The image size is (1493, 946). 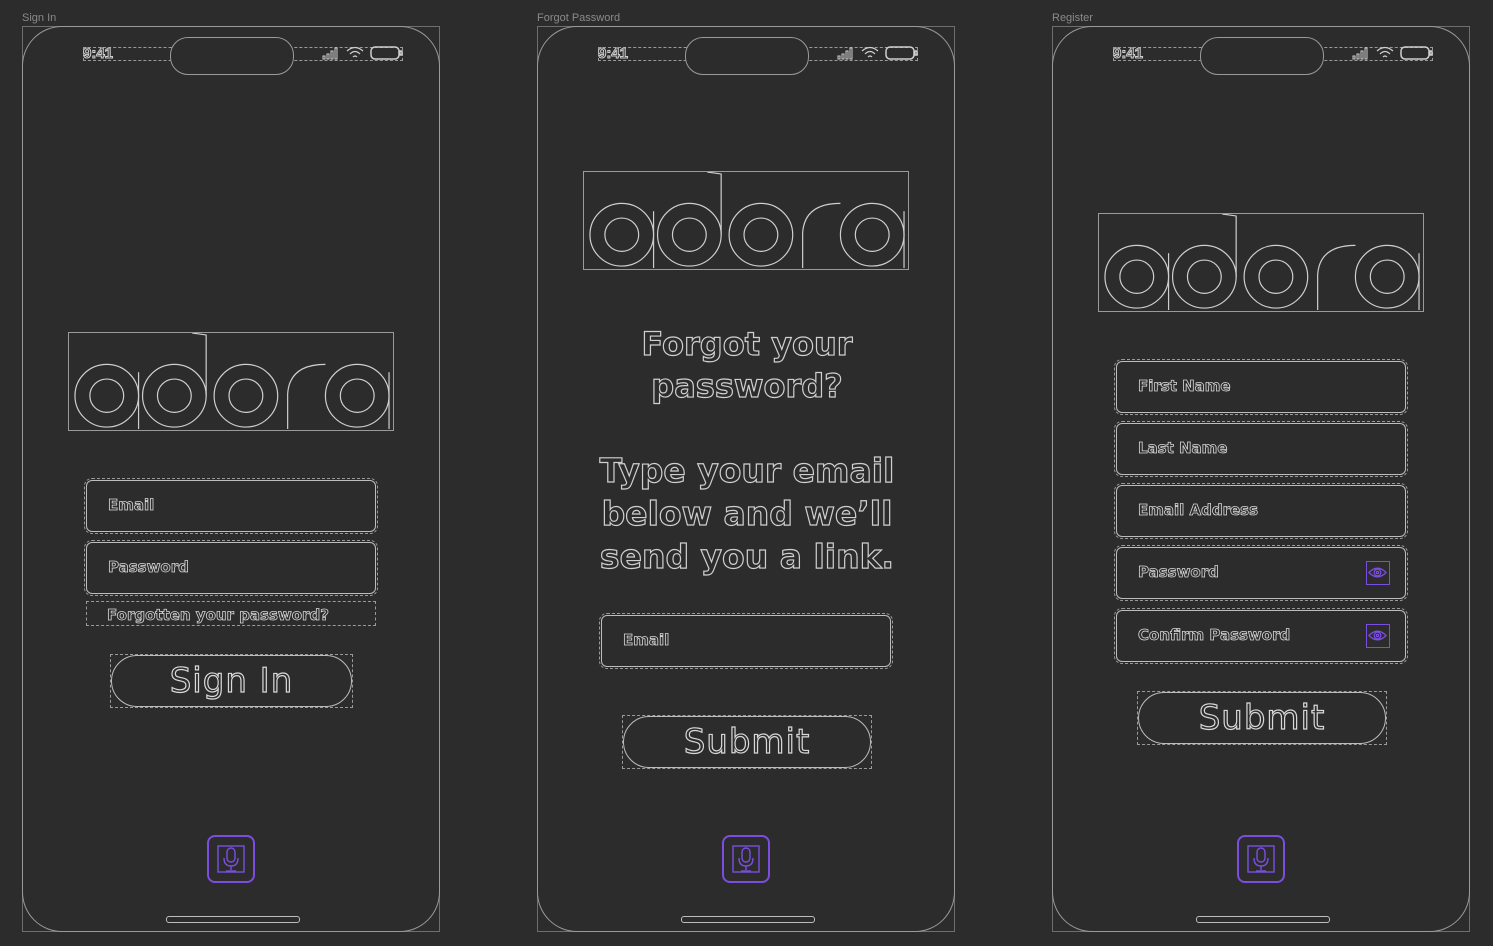 I want to click on show-password-button, so click(x=1378, y=573).